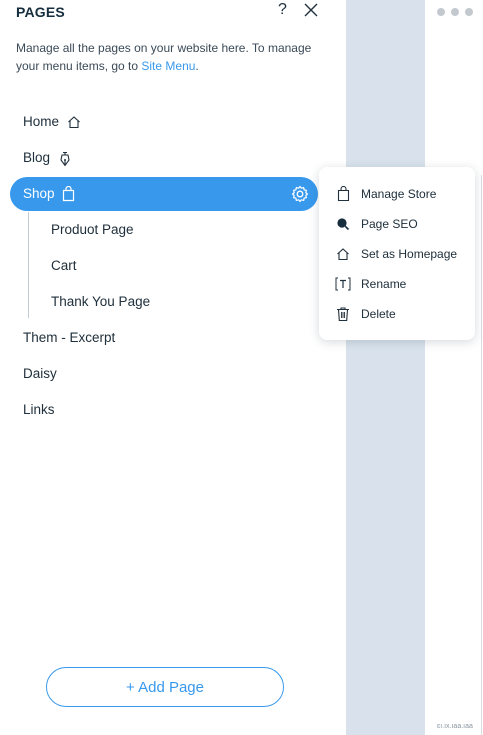  I want to click on page-item-cart: Cart, so click(64, 266).